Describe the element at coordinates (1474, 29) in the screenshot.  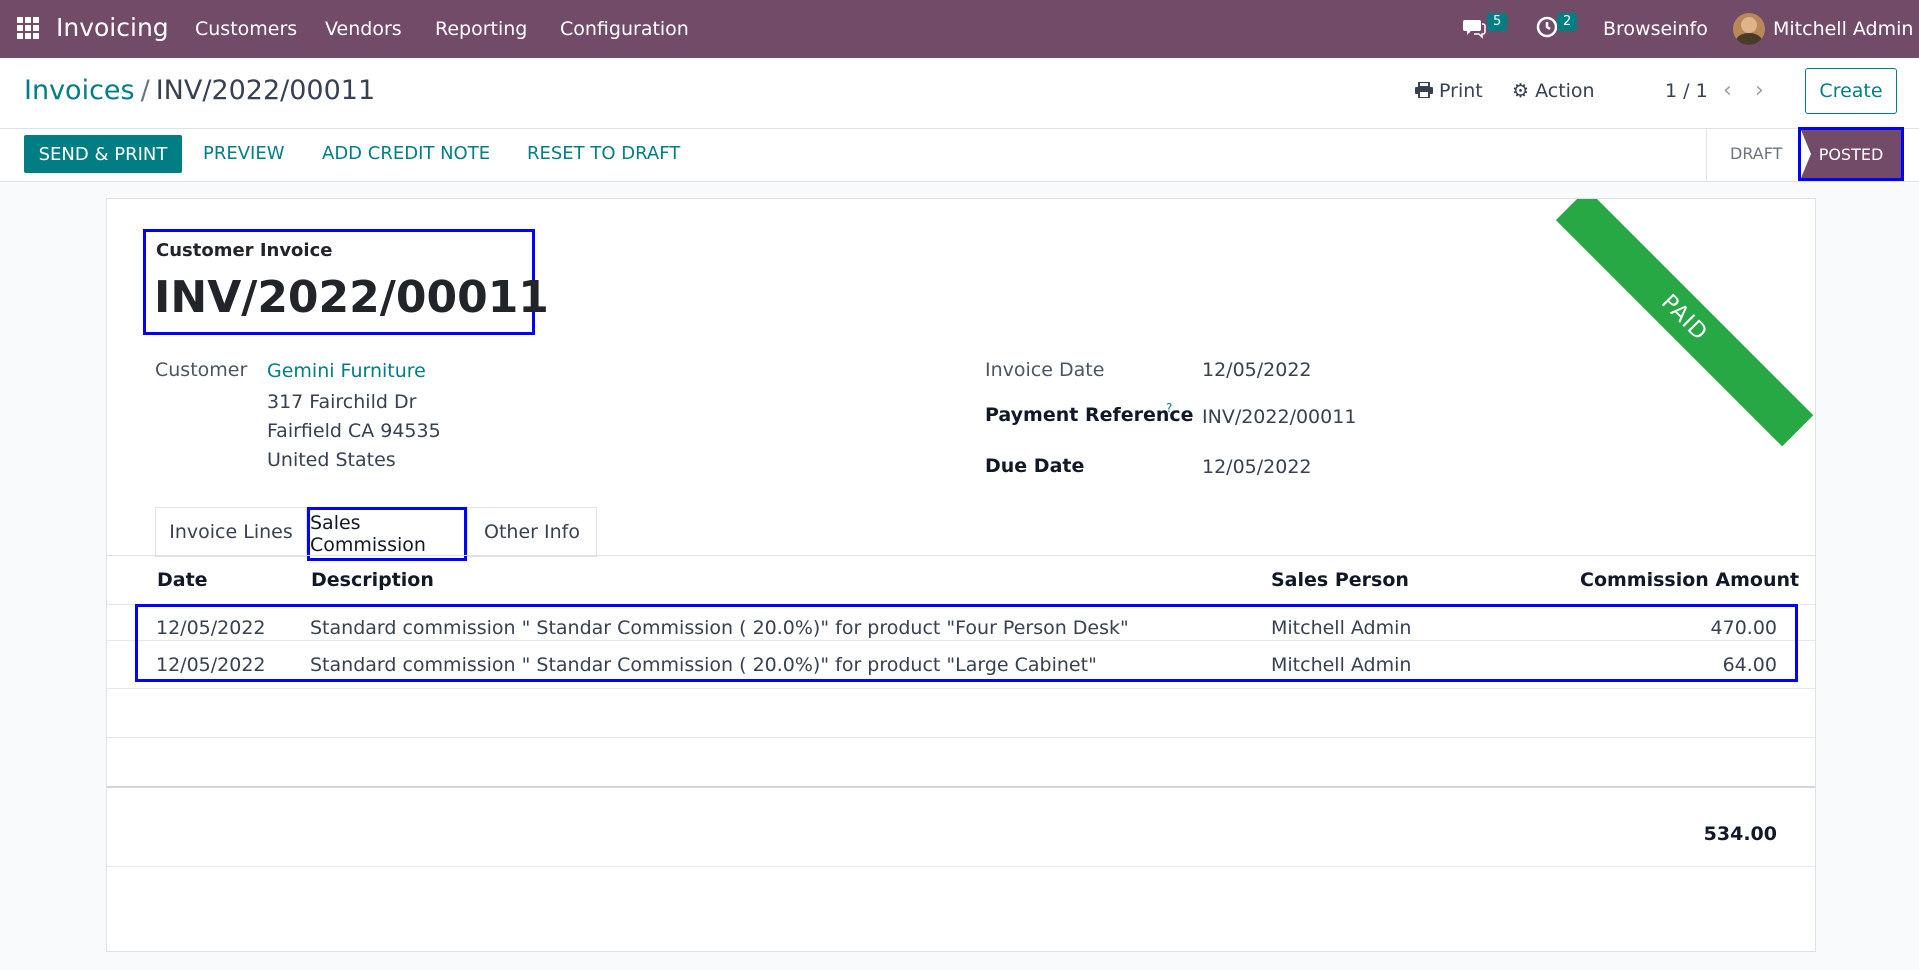
I see `messages-icon` at that location.